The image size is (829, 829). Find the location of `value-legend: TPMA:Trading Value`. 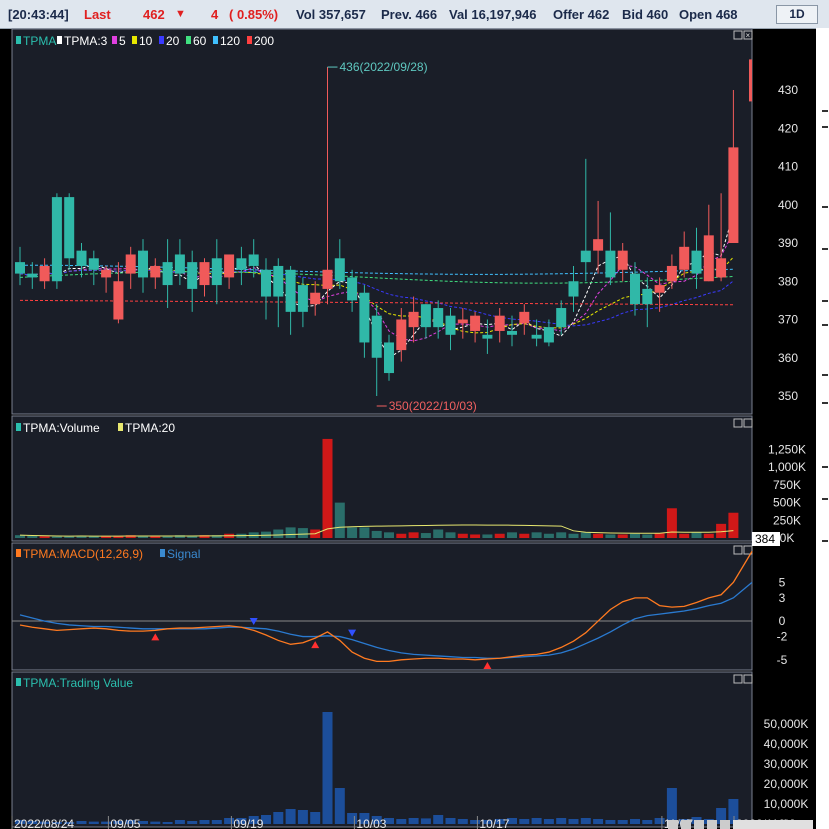

value-legend: TPMA:Trading Value is located at coordinates (74, 683).